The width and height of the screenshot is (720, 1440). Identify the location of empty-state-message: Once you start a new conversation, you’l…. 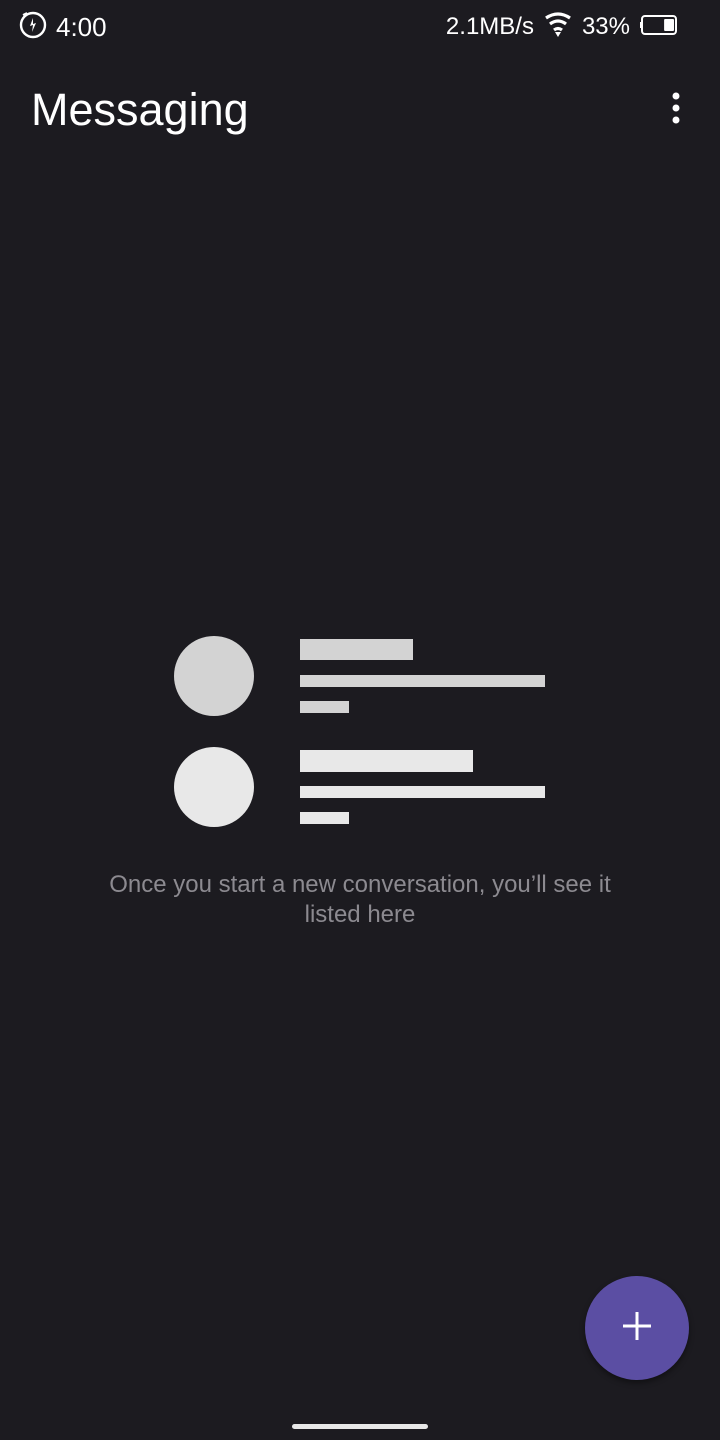
(360, 899).